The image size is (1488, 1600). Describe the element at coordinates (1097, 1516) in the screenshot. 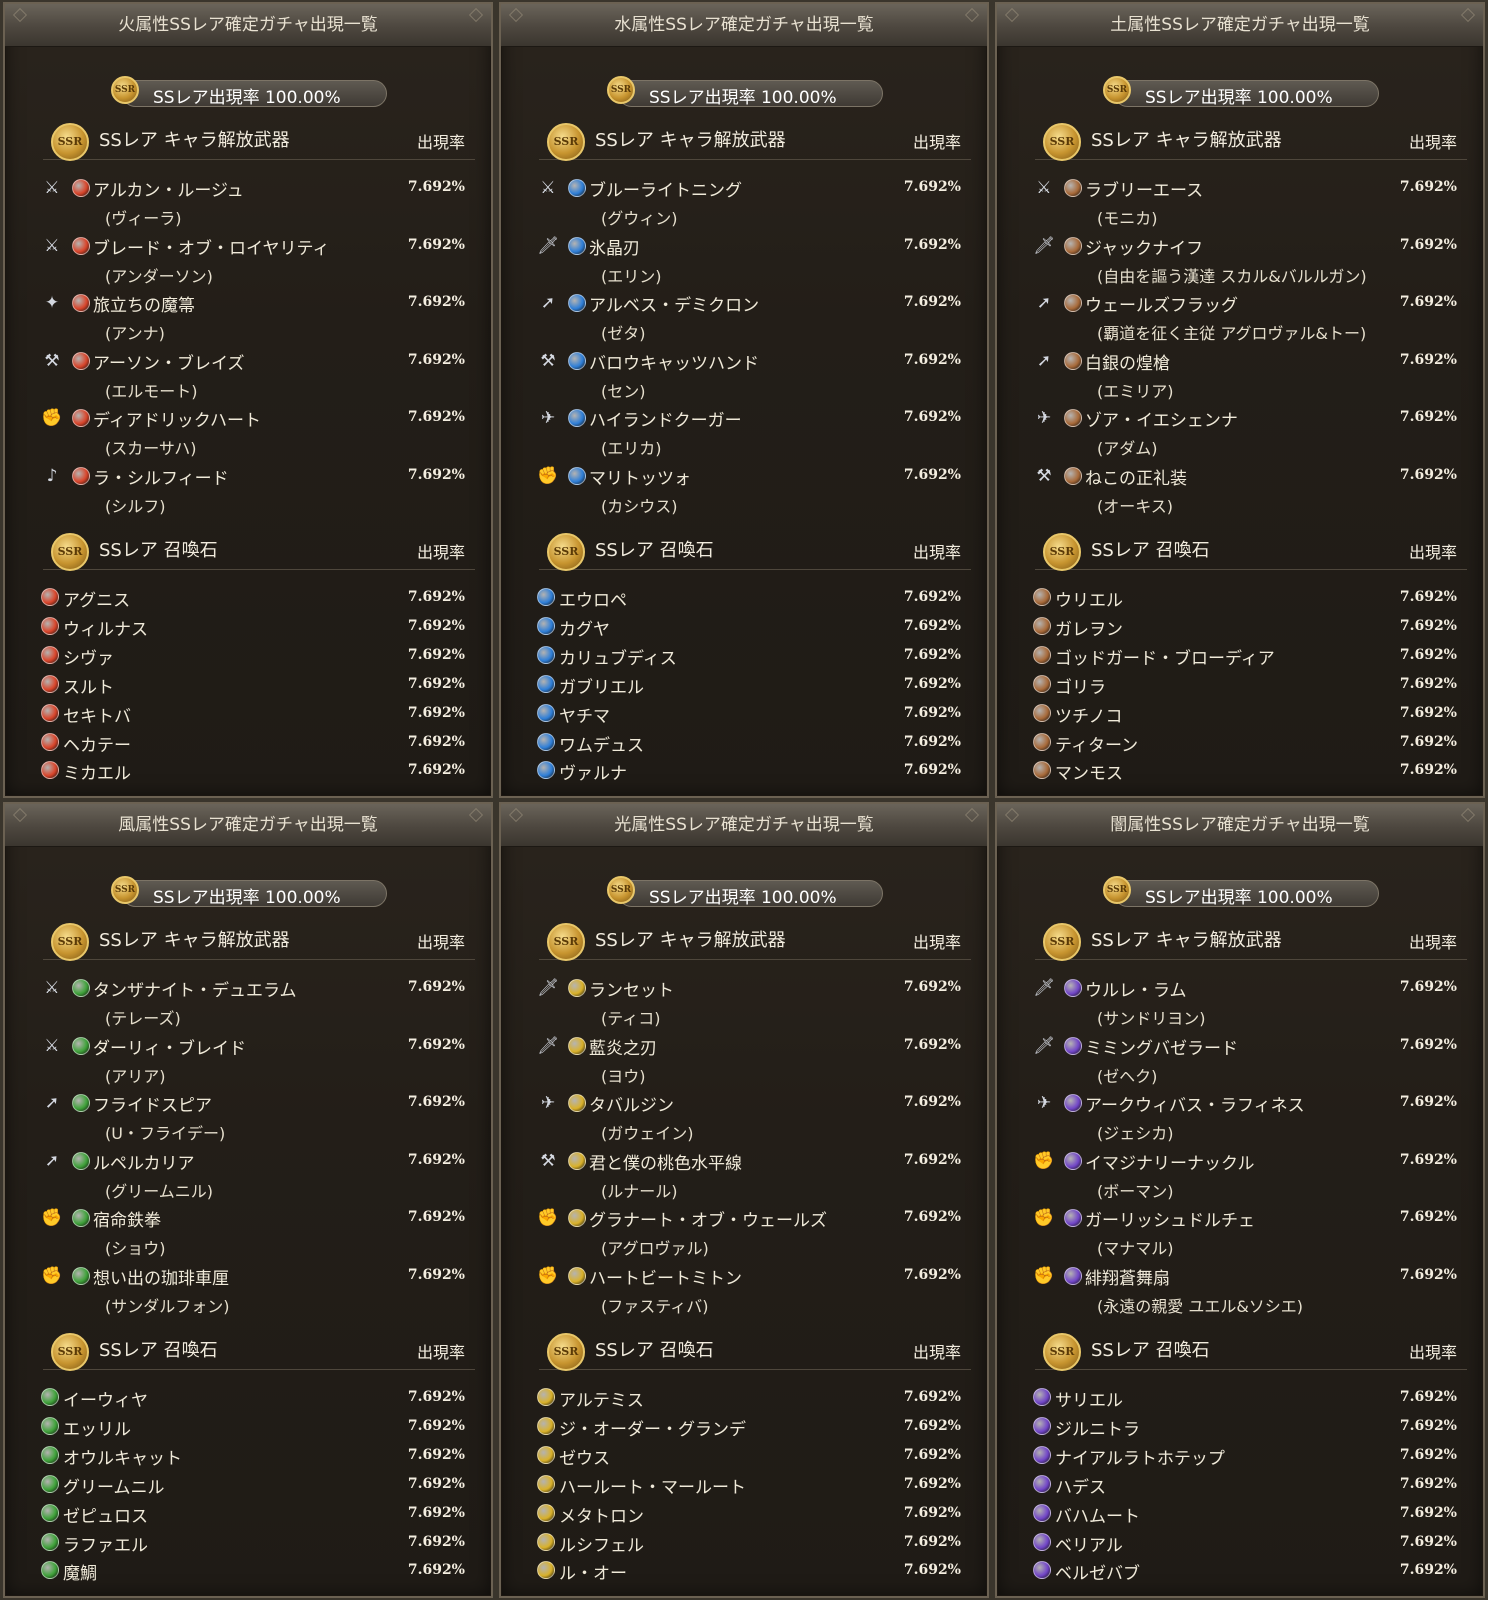

I see `summon-name: バハムート` at that location.